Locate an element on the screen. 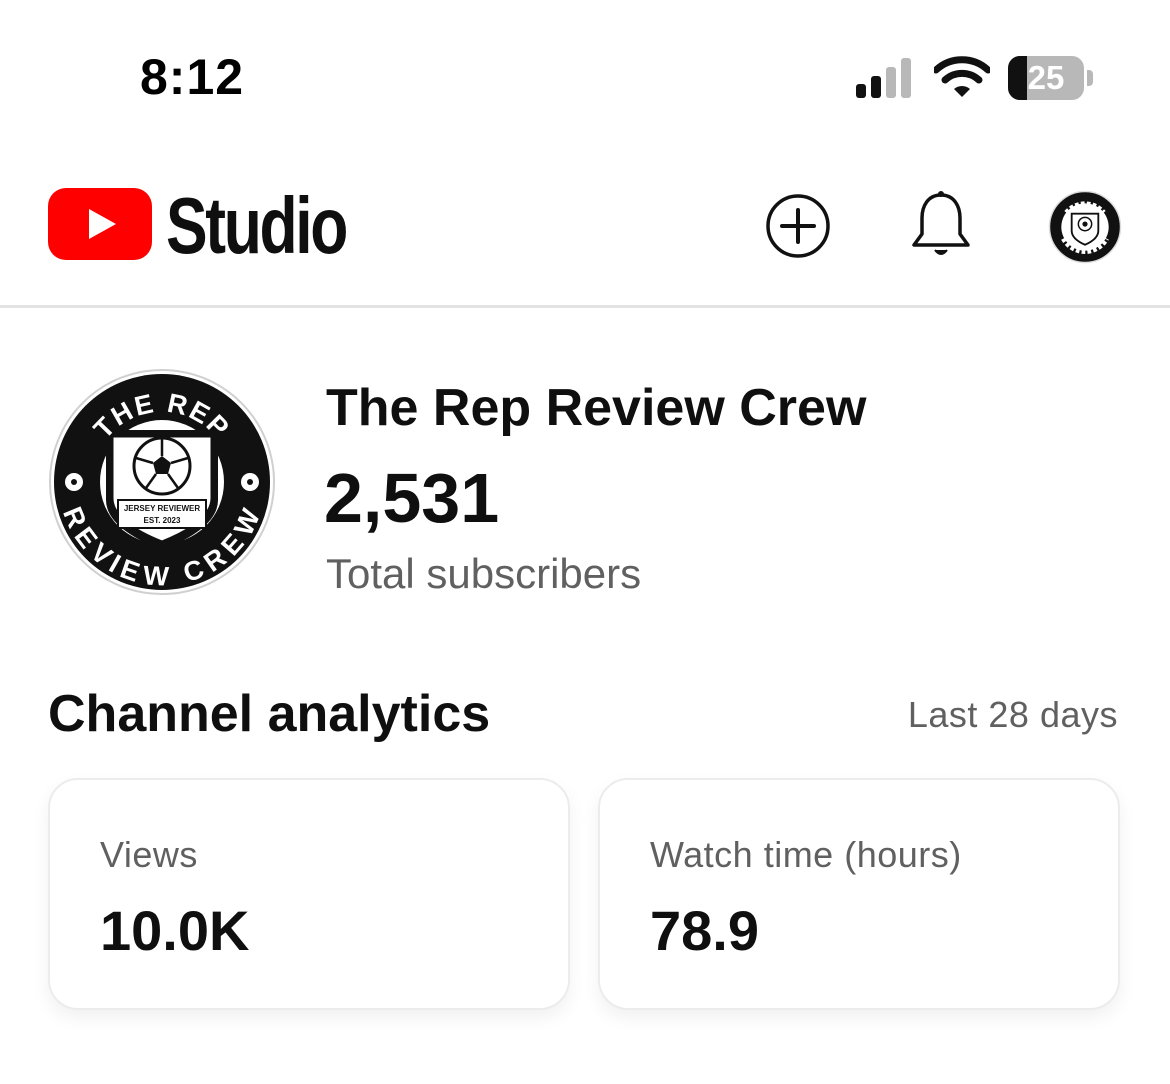 This screenshot has height=1084, width=1170. cellular-signal-icon is located at coordinates (883, 78).